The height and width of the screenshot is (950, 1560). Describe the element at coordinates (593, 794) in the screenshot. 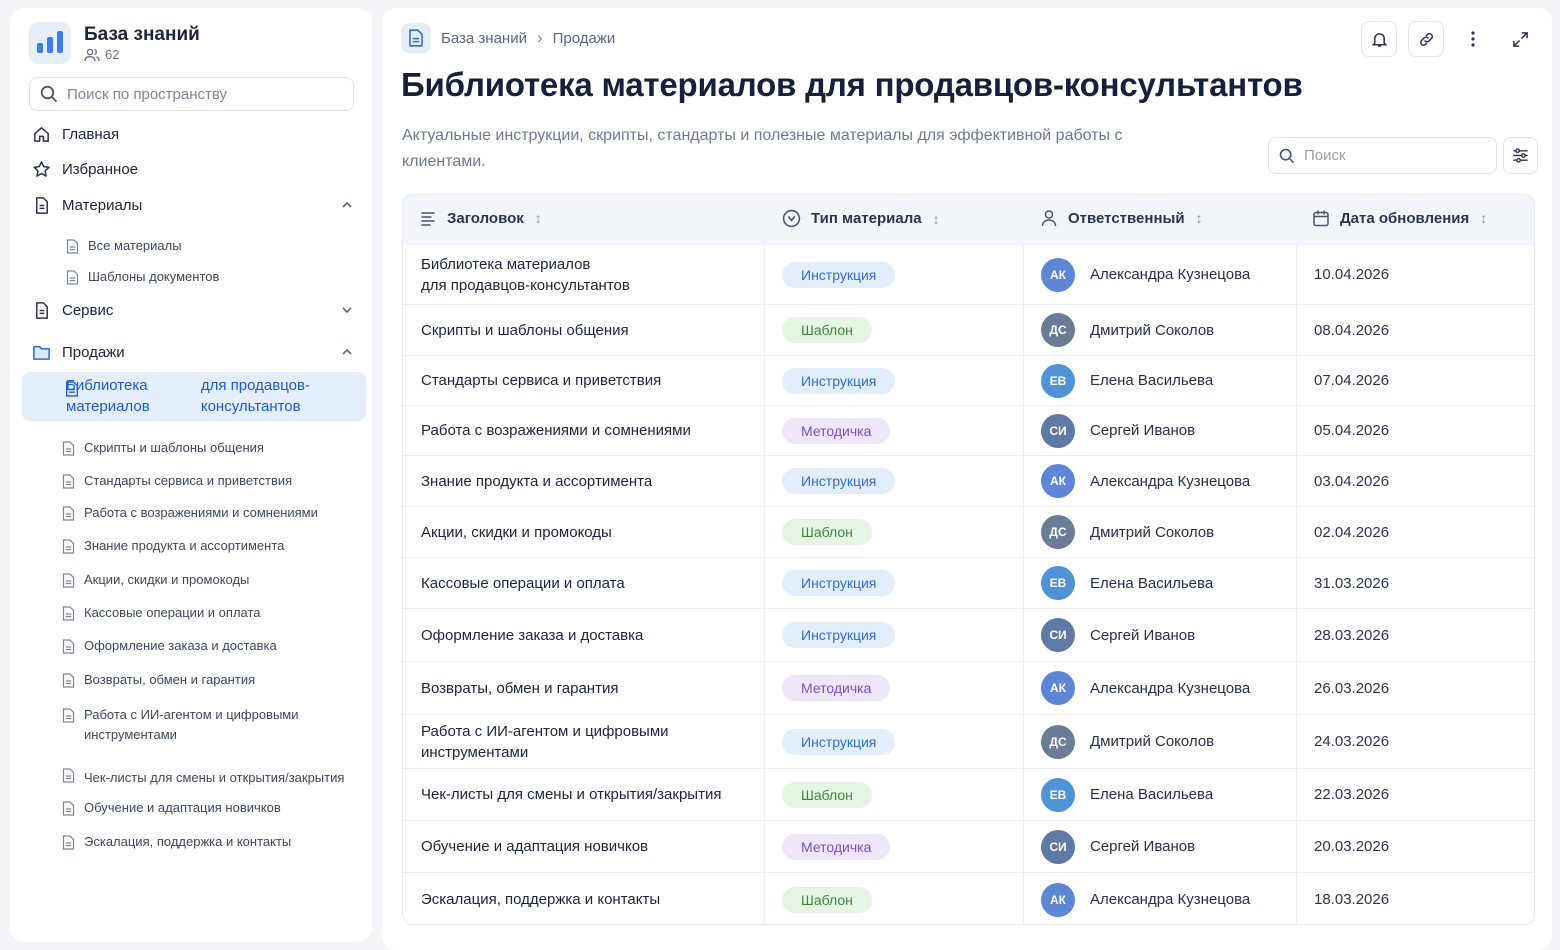

I see `row-title: Чек-листы для смены и открытия/закрытия` at that location.